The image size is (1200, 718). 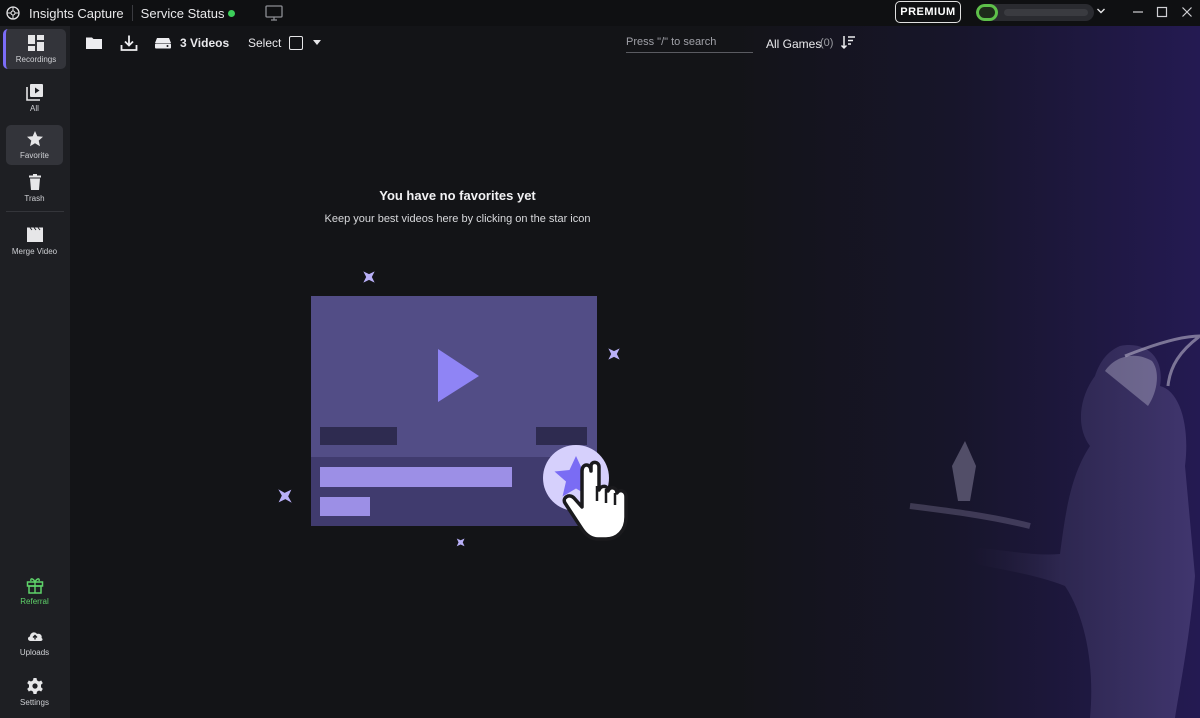 What do you see at coordinates (34, 642) in the screenshot?
I see `sidebar-item-uploads: Uploads` at bounding box center [34, 642].